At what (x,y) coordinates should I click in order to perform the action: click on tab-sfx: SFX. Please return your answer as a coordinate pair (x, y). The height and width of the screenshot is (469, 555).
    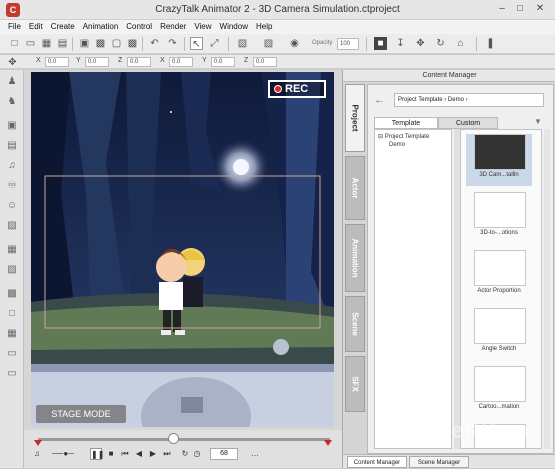
    Looking at the image, I should click on (355, 384).